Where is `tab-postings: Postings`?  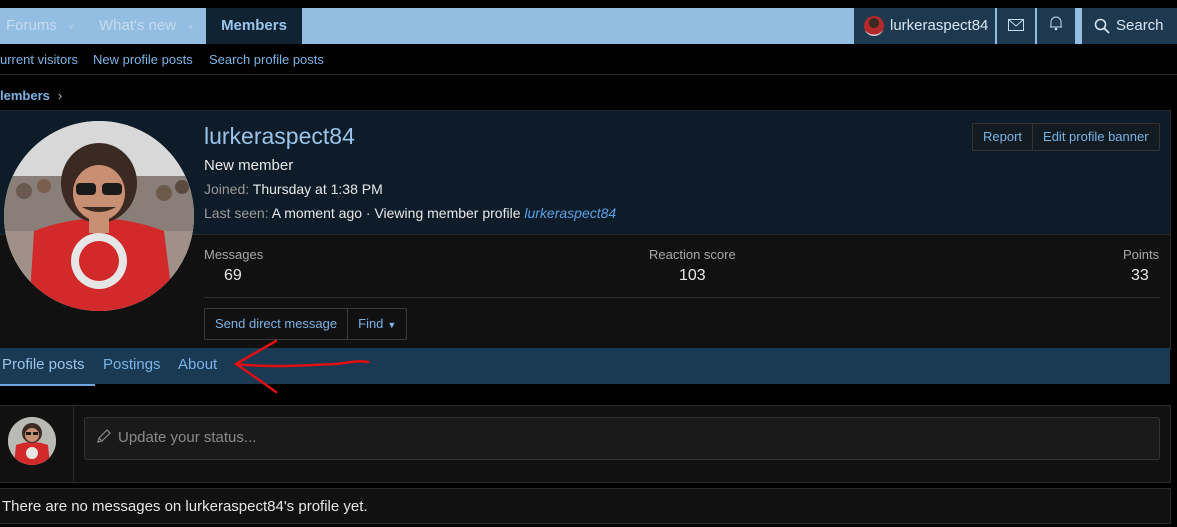 tab-postings: Postings is located at coordinates (132, 366).